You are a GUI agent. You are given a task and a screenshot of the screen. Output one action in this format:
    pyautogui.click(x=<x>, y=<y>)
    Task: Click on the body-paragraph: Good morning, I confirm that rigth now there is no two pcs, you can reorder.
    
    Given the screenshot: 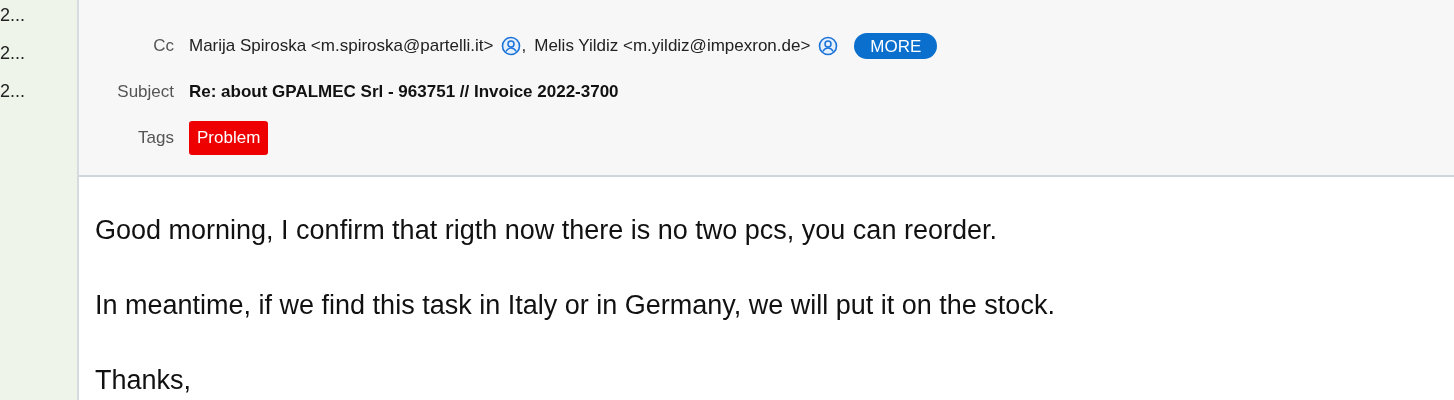 What is the action you would take?
    pyautogui.click(x=546, y=230)
    